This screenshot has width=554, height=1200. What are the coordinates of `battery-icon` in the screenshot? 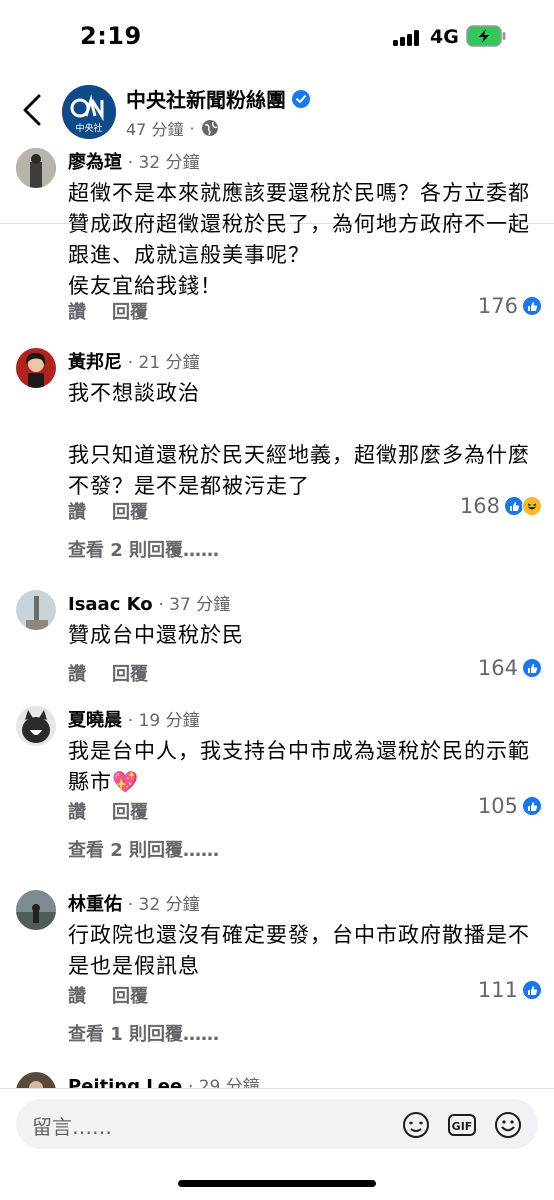 It's located at (486, 36).